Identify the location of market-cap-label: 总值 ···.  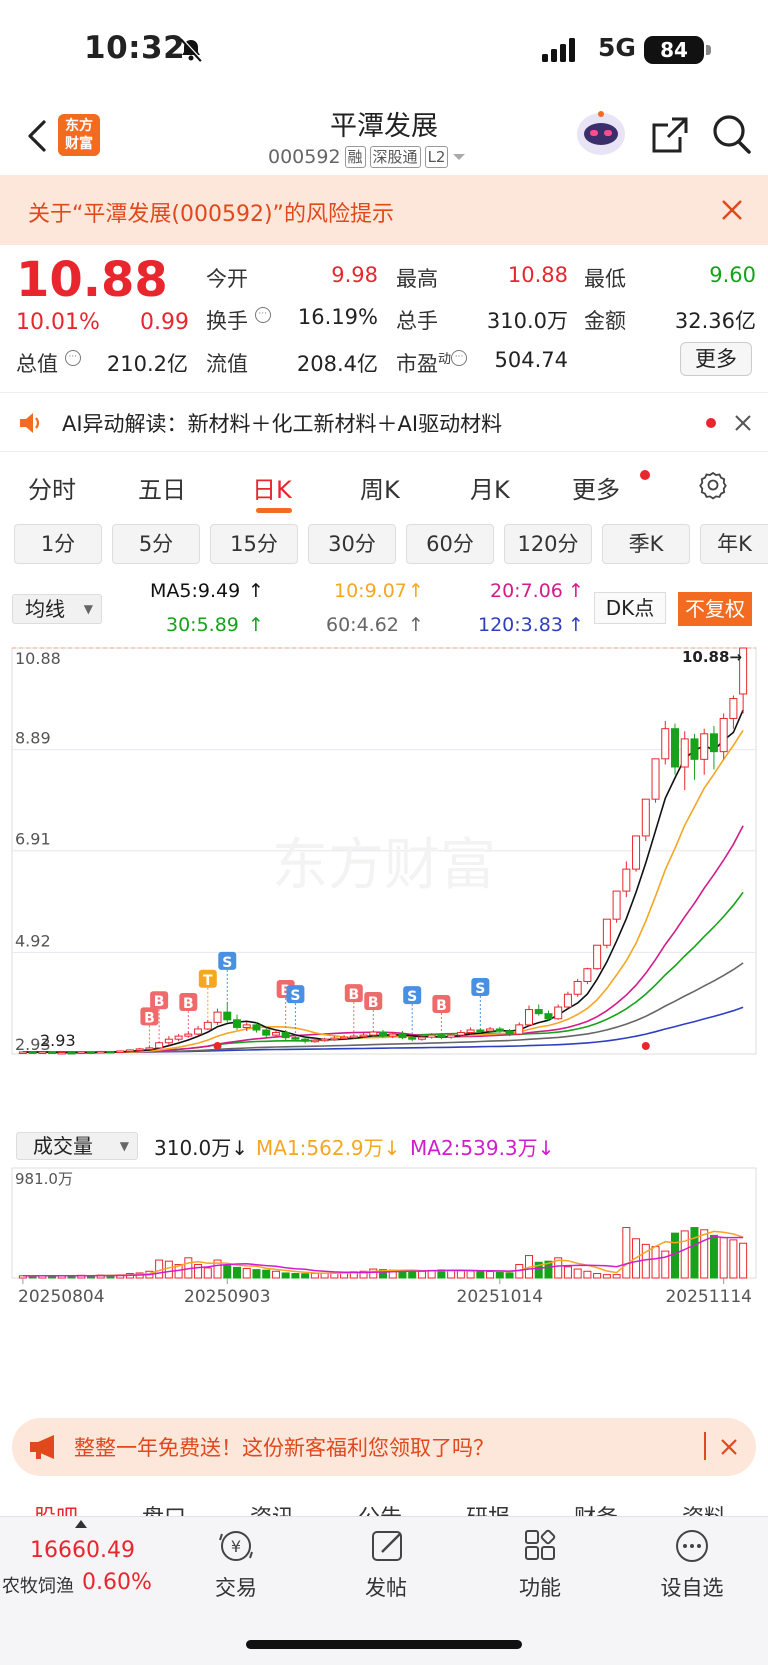
(48, 363).